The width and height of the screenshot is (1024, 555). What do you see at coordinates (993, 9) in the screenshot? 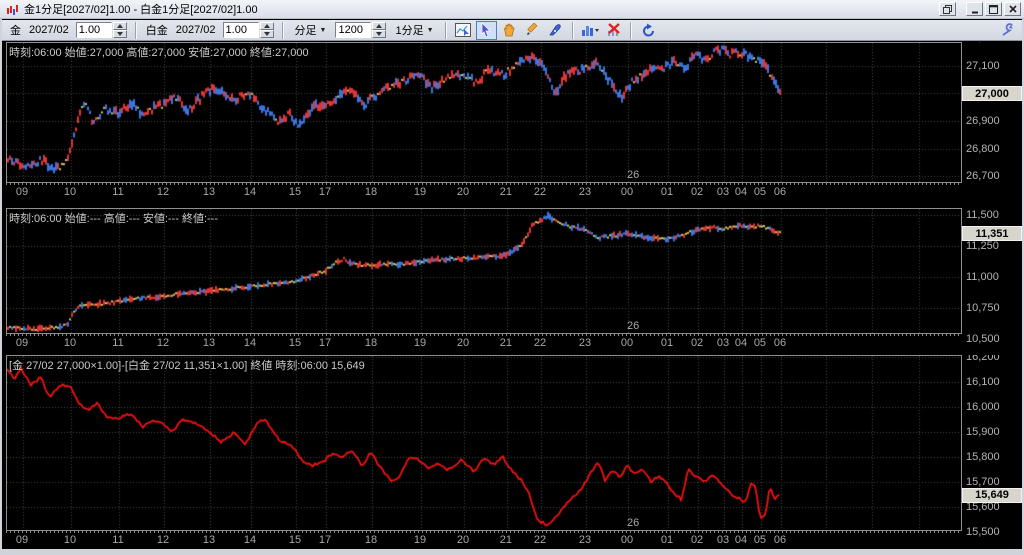
I see `maximize-button` at bounding box center [993, 9].